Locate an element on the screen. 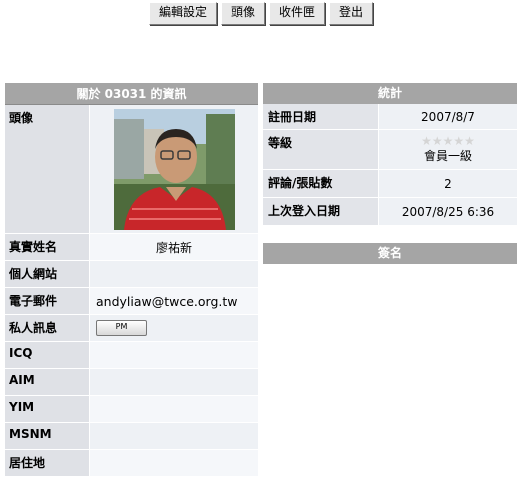 Image resolution: width=522 pixels, height=481 pixels. icq-value is located at coordinates (173, 355).